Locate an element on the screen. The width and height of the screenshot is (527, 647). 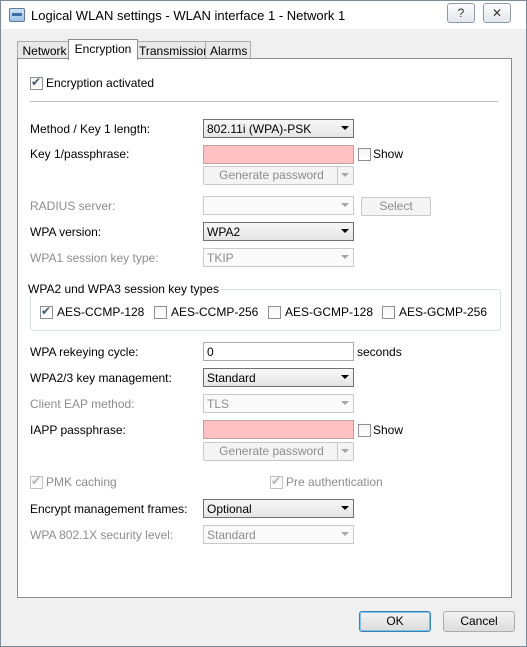
wpa-version-label: WPA version: is located at coordinates (66, 232).